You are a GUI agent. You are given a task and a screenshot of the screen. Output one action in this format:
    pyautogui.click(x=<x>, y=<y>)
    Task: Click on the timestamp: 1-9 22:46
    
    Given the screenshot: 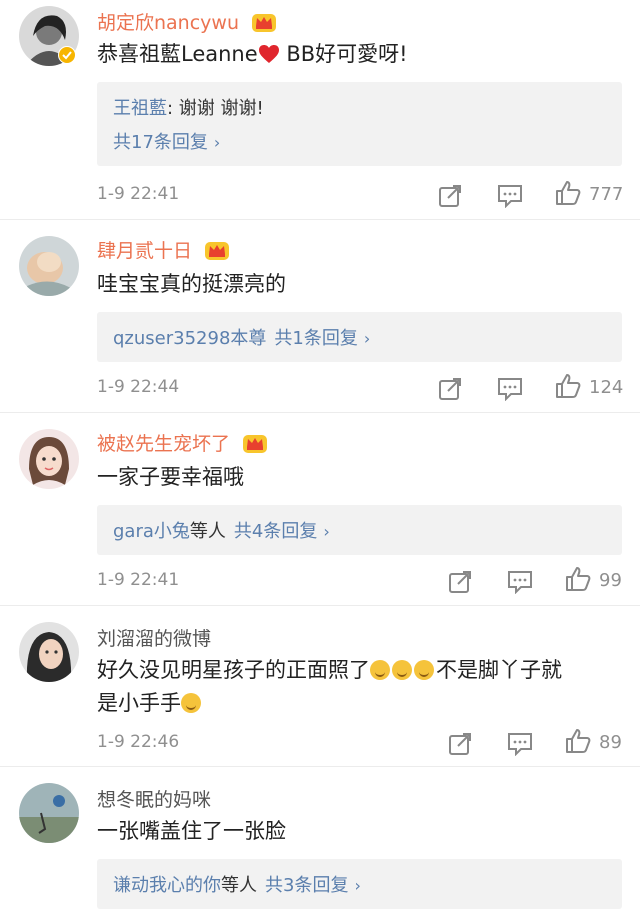 What is the action you would take?
    pyautogui.click(x=138, y=742)
    